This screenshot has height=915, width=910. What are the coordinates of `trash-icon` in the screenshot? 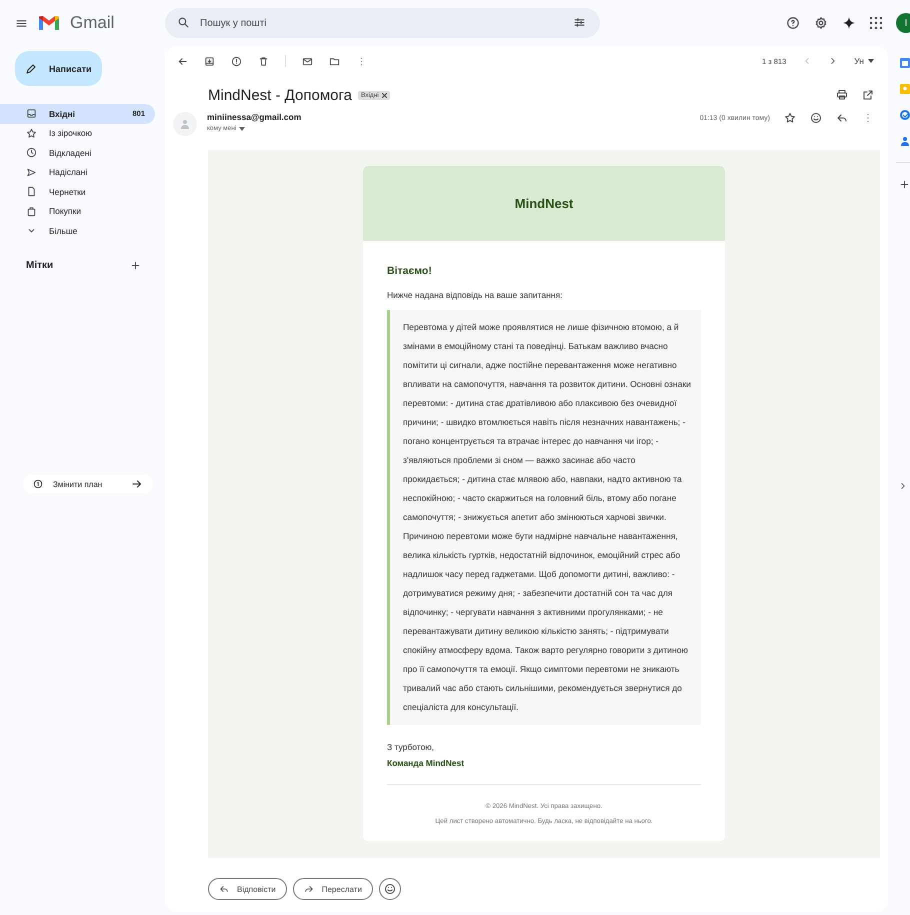 It's located at (263, 61).